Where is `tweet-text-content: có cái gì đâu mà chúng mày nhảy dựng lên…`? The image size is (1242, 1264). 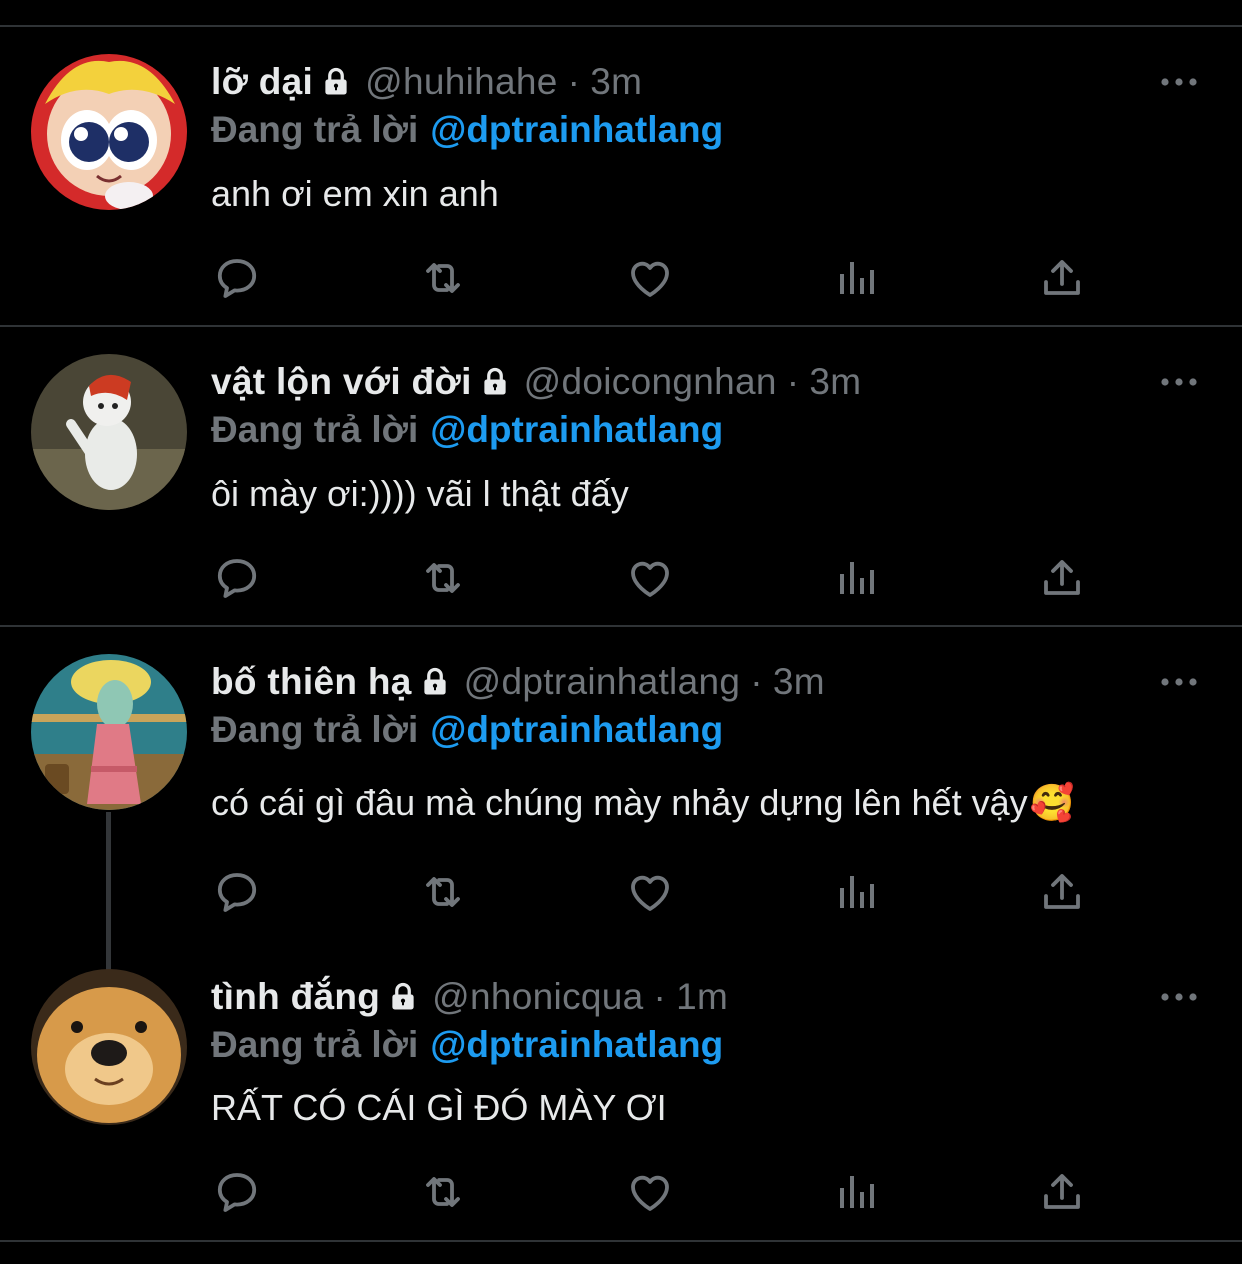
tweet-text-content: có cái gì đâu mà chúng mày nhảy dựng lên… is located at coordinates (619, 802).